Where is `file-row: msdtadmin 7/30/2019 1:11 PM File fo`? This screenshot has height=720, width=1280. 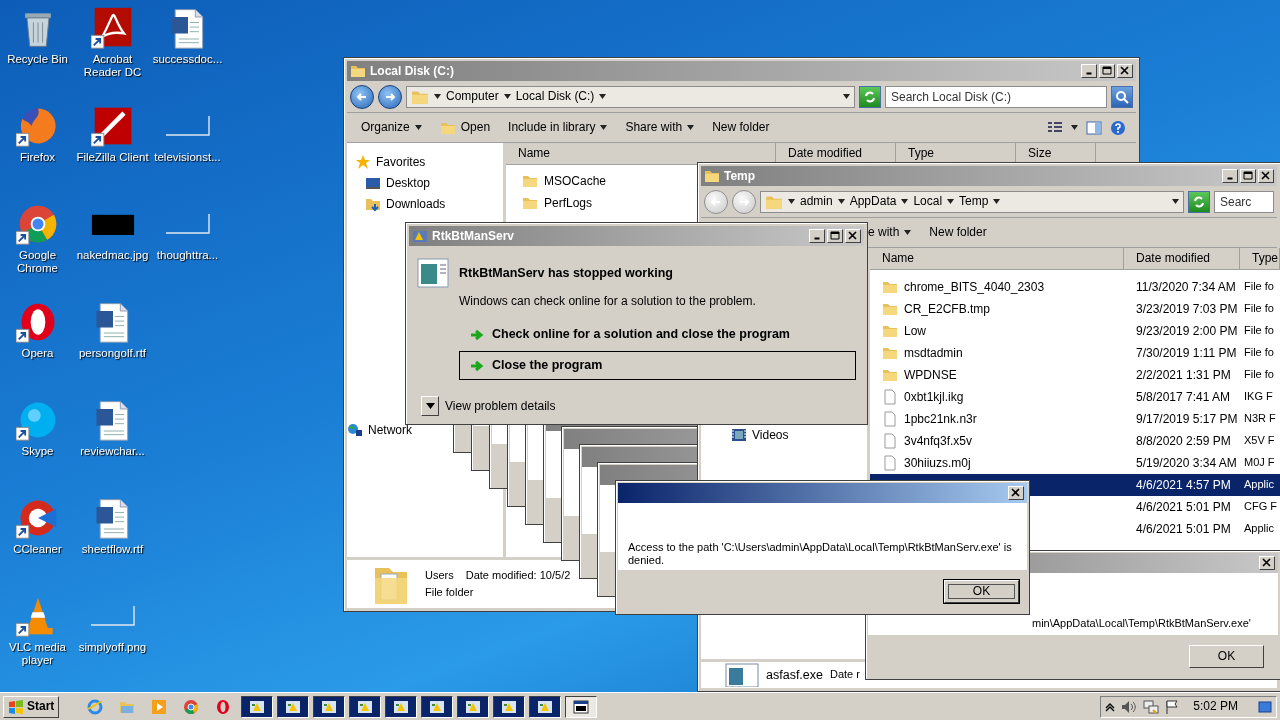 file-row: msdtadmin 7/30/2019 1:11 PM File fo is located at coordinates (1075, 353).